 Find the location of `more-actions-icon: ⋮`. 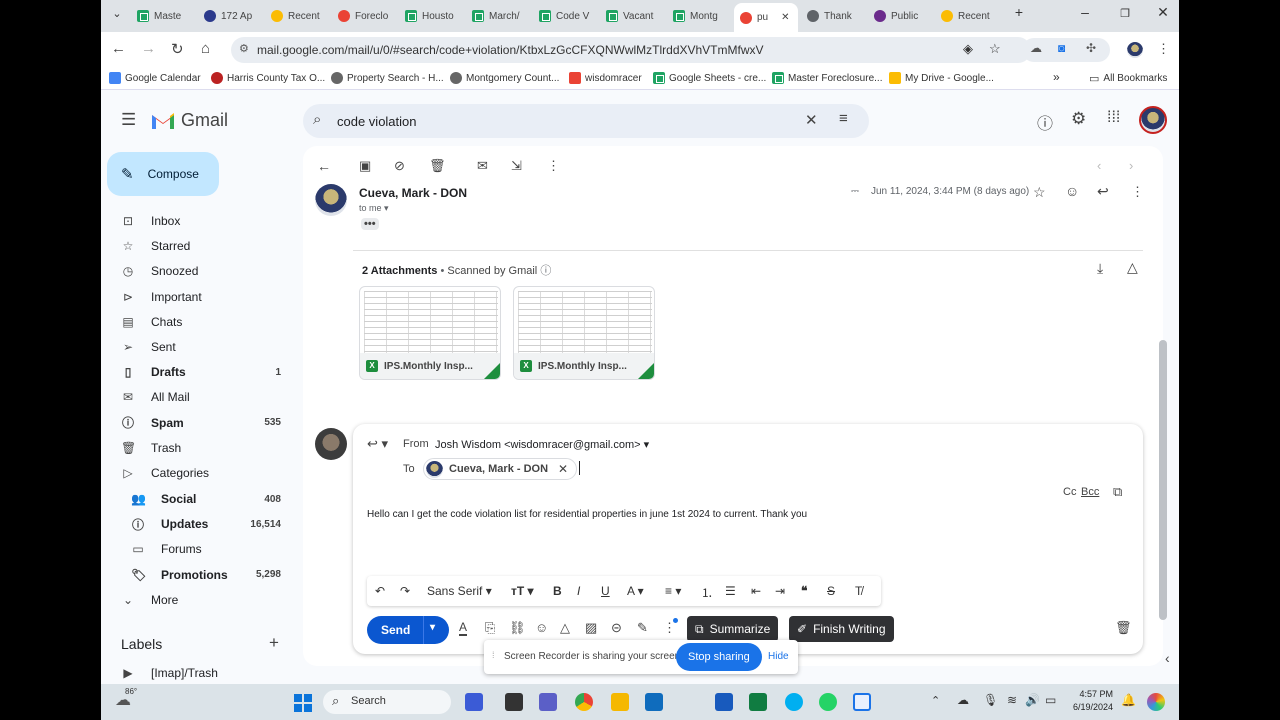

more-actions-icon: ⋮ is located at coordinates (553, 166).